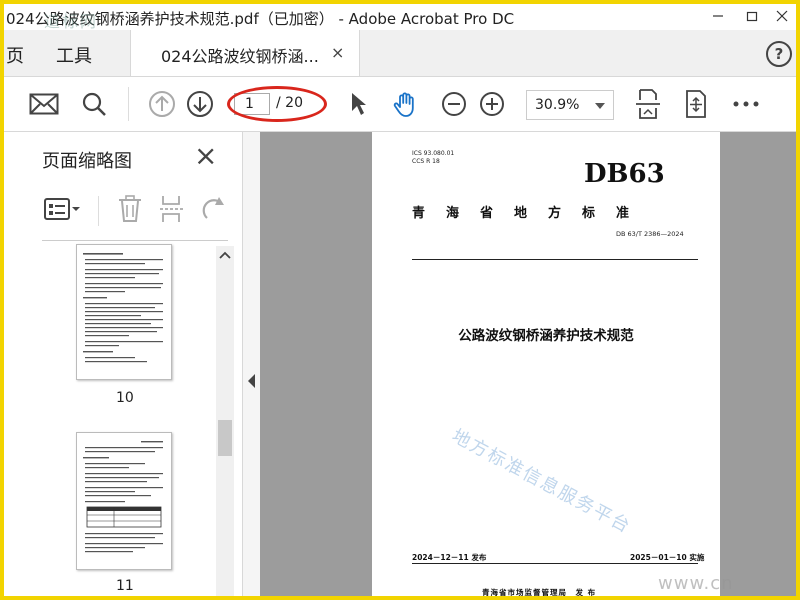 This screenshot has width=800, height=600. I want to click on previous-page-button, so click(162, 104).